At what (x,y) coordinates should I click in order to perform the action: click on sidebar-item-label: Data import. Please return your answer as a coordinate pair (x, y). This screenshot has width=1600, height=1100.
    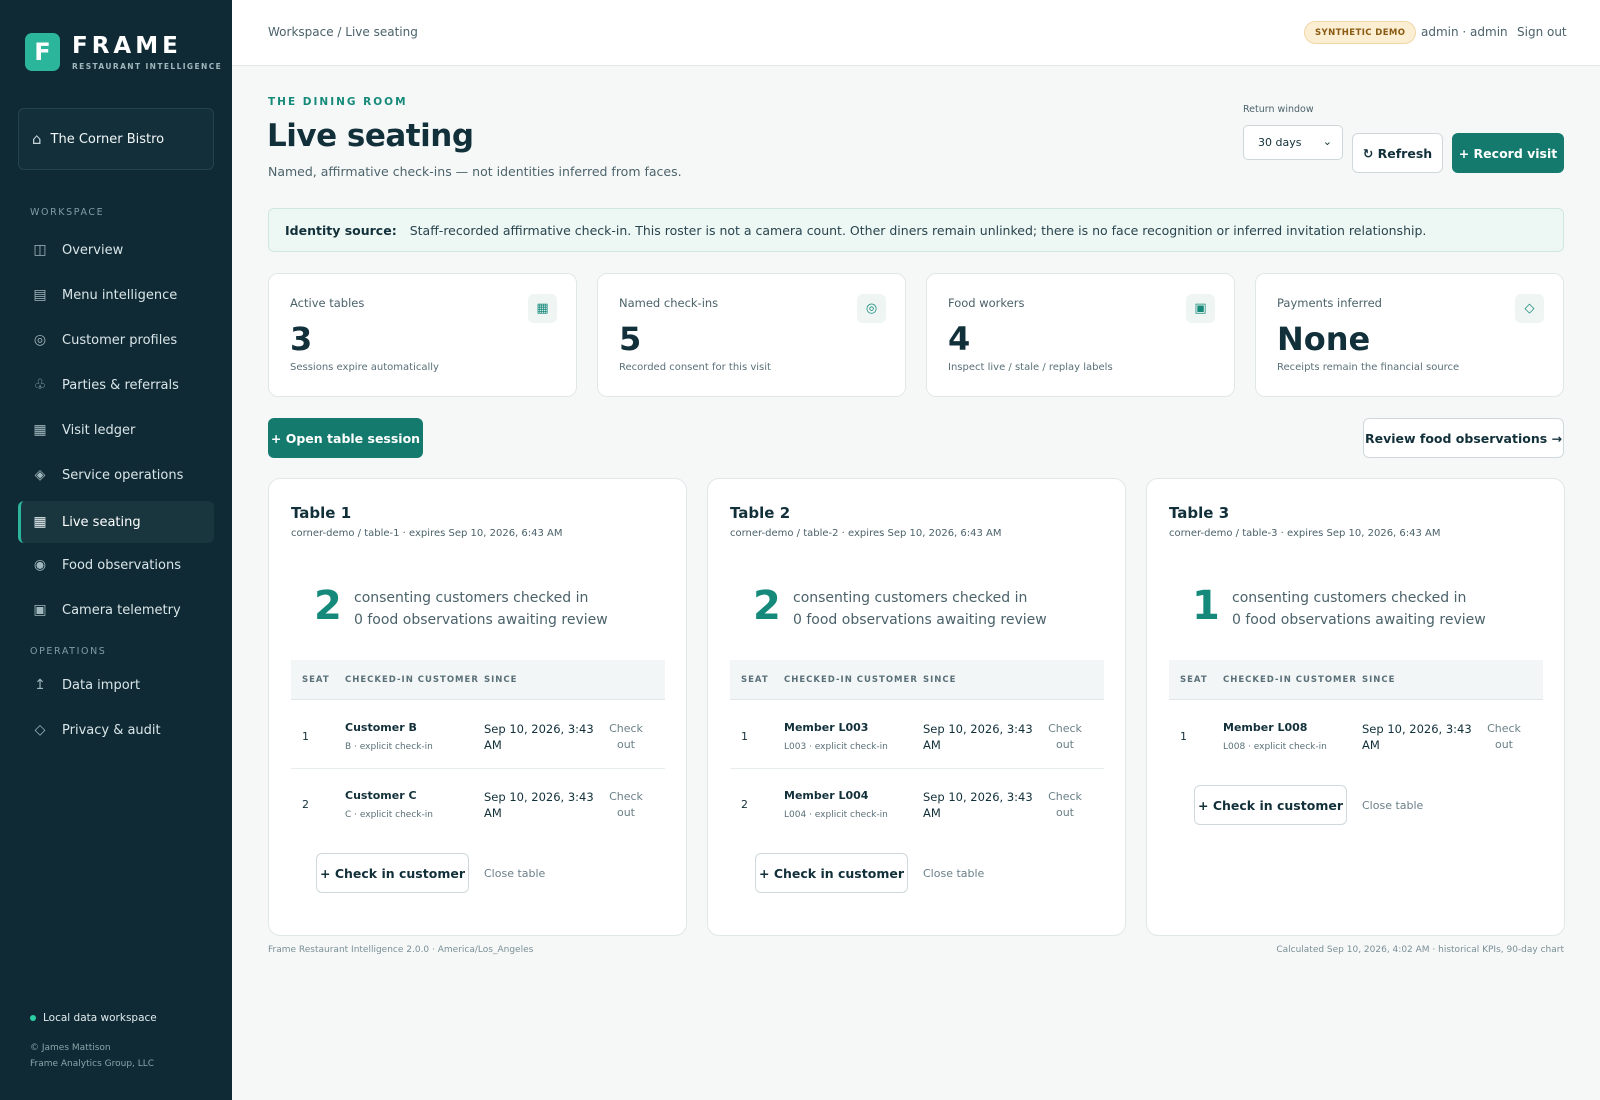
    Looking at the image, I should click on (101, 685).